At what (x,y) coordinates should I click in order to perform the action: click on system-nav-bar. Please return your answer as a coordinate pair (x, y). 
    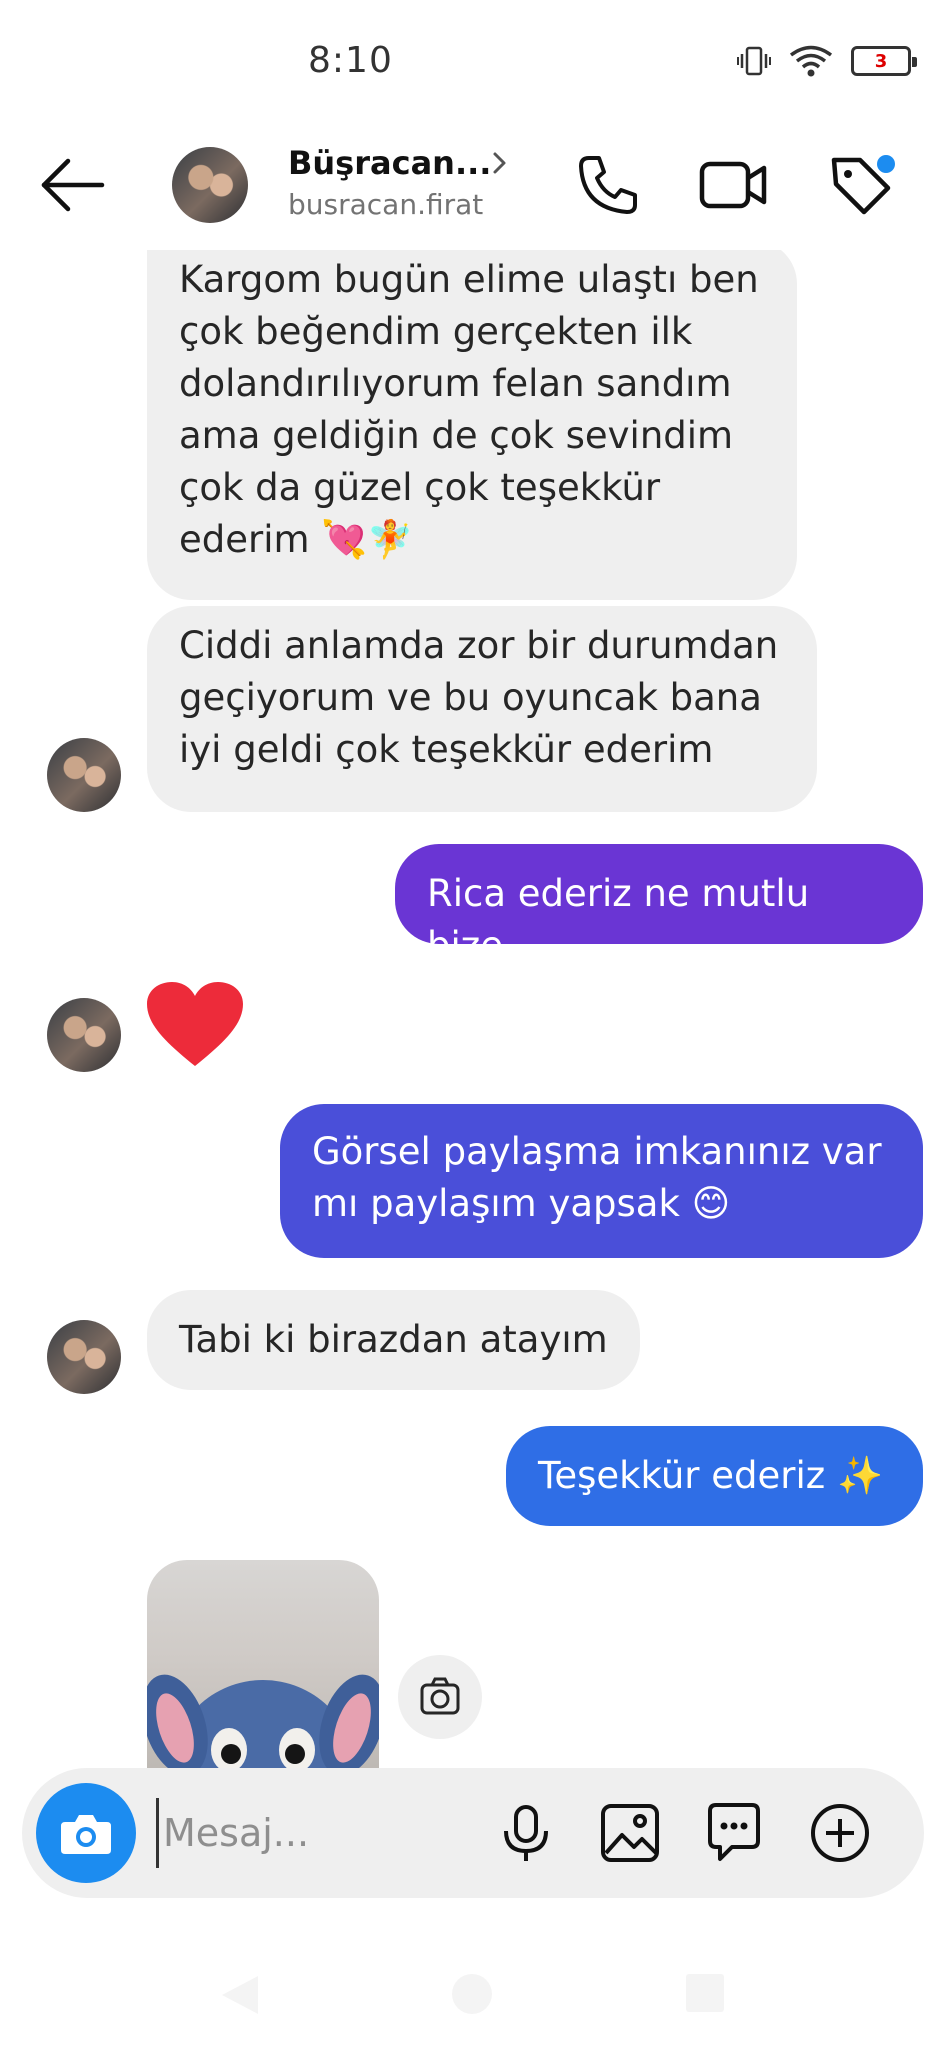
    Looking at the image, I should click on (472, 1989).